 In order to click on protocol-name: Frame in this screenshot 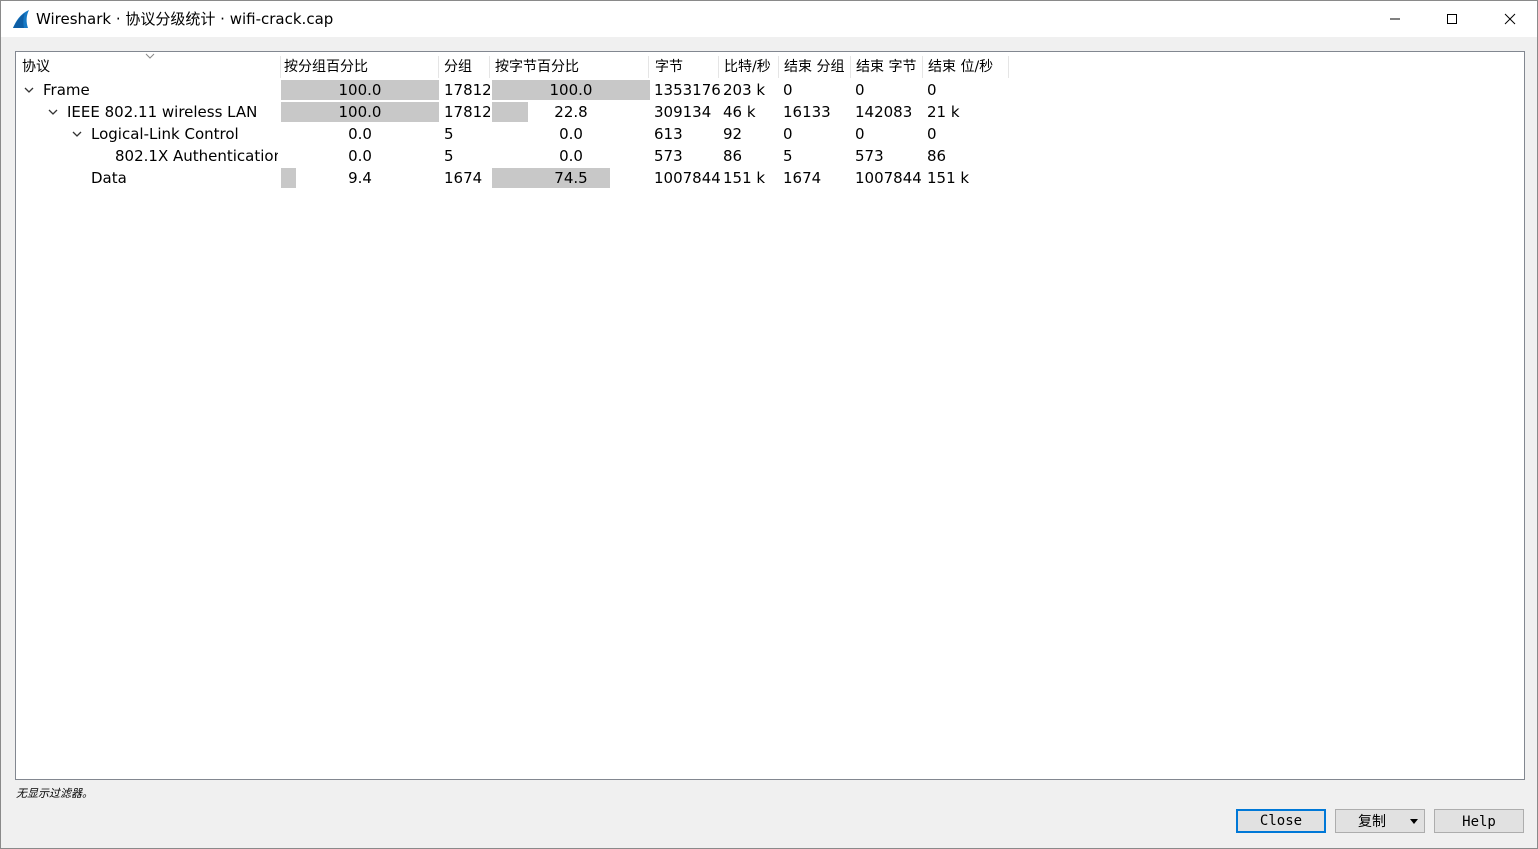, I will do `click(66, 90)`.